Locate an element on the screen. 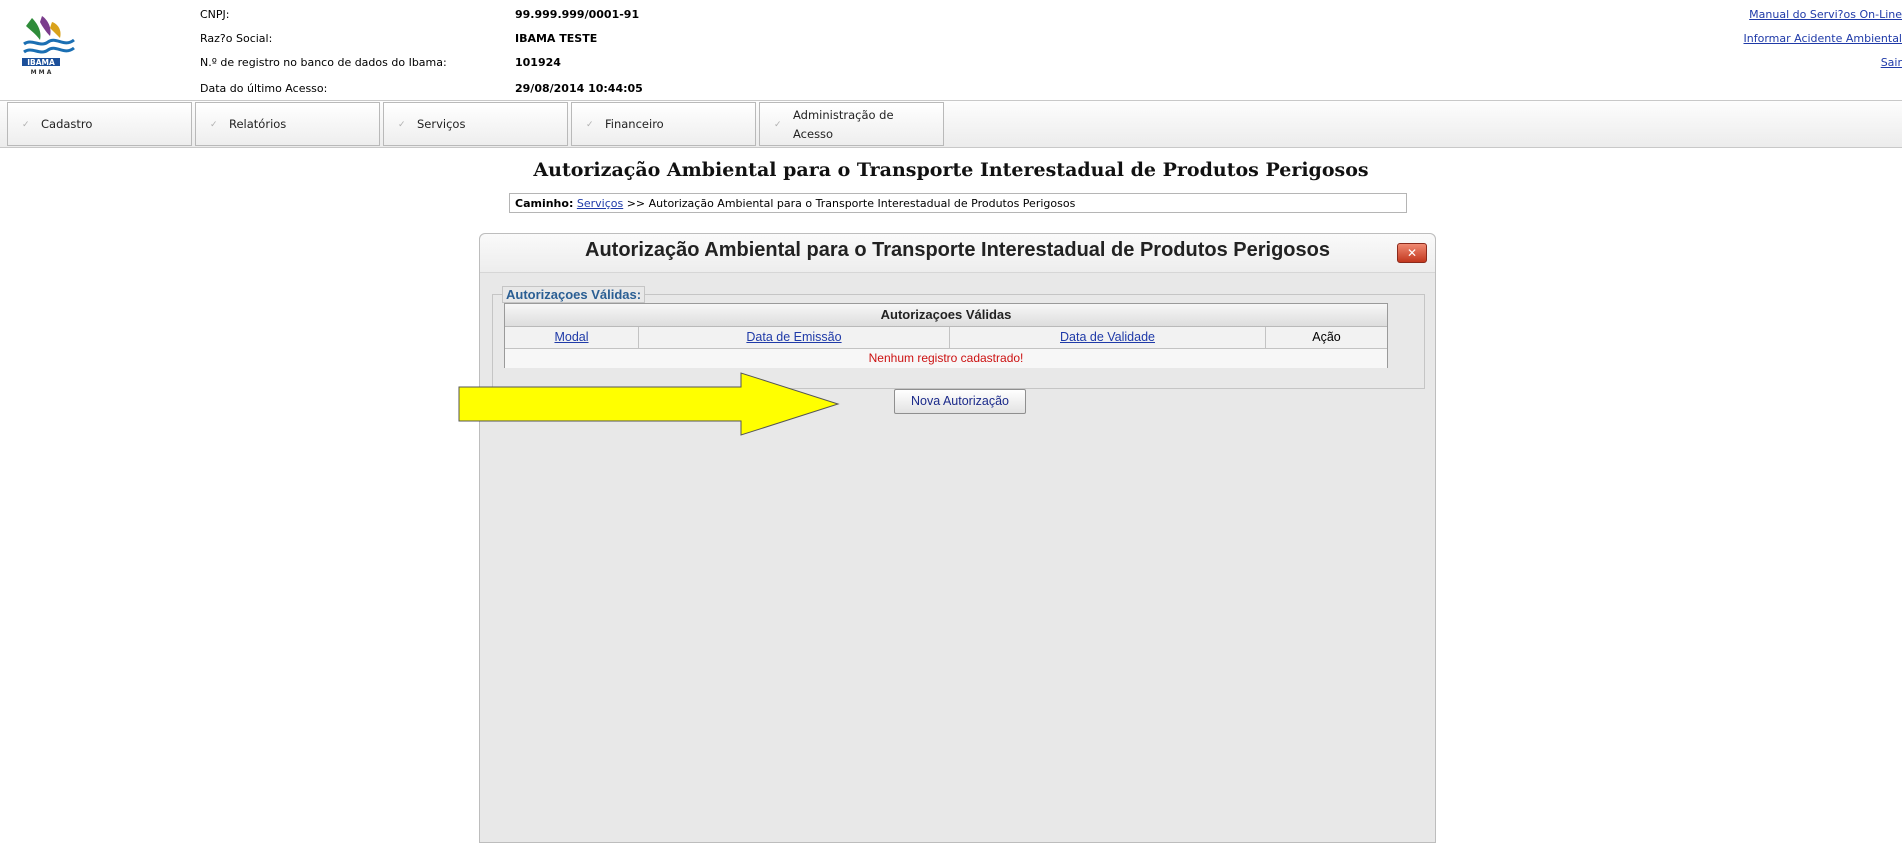 This screenshot has height=843, width=1902. razao-social-label: Raz?o Social: is located at coordinates (236, 38).